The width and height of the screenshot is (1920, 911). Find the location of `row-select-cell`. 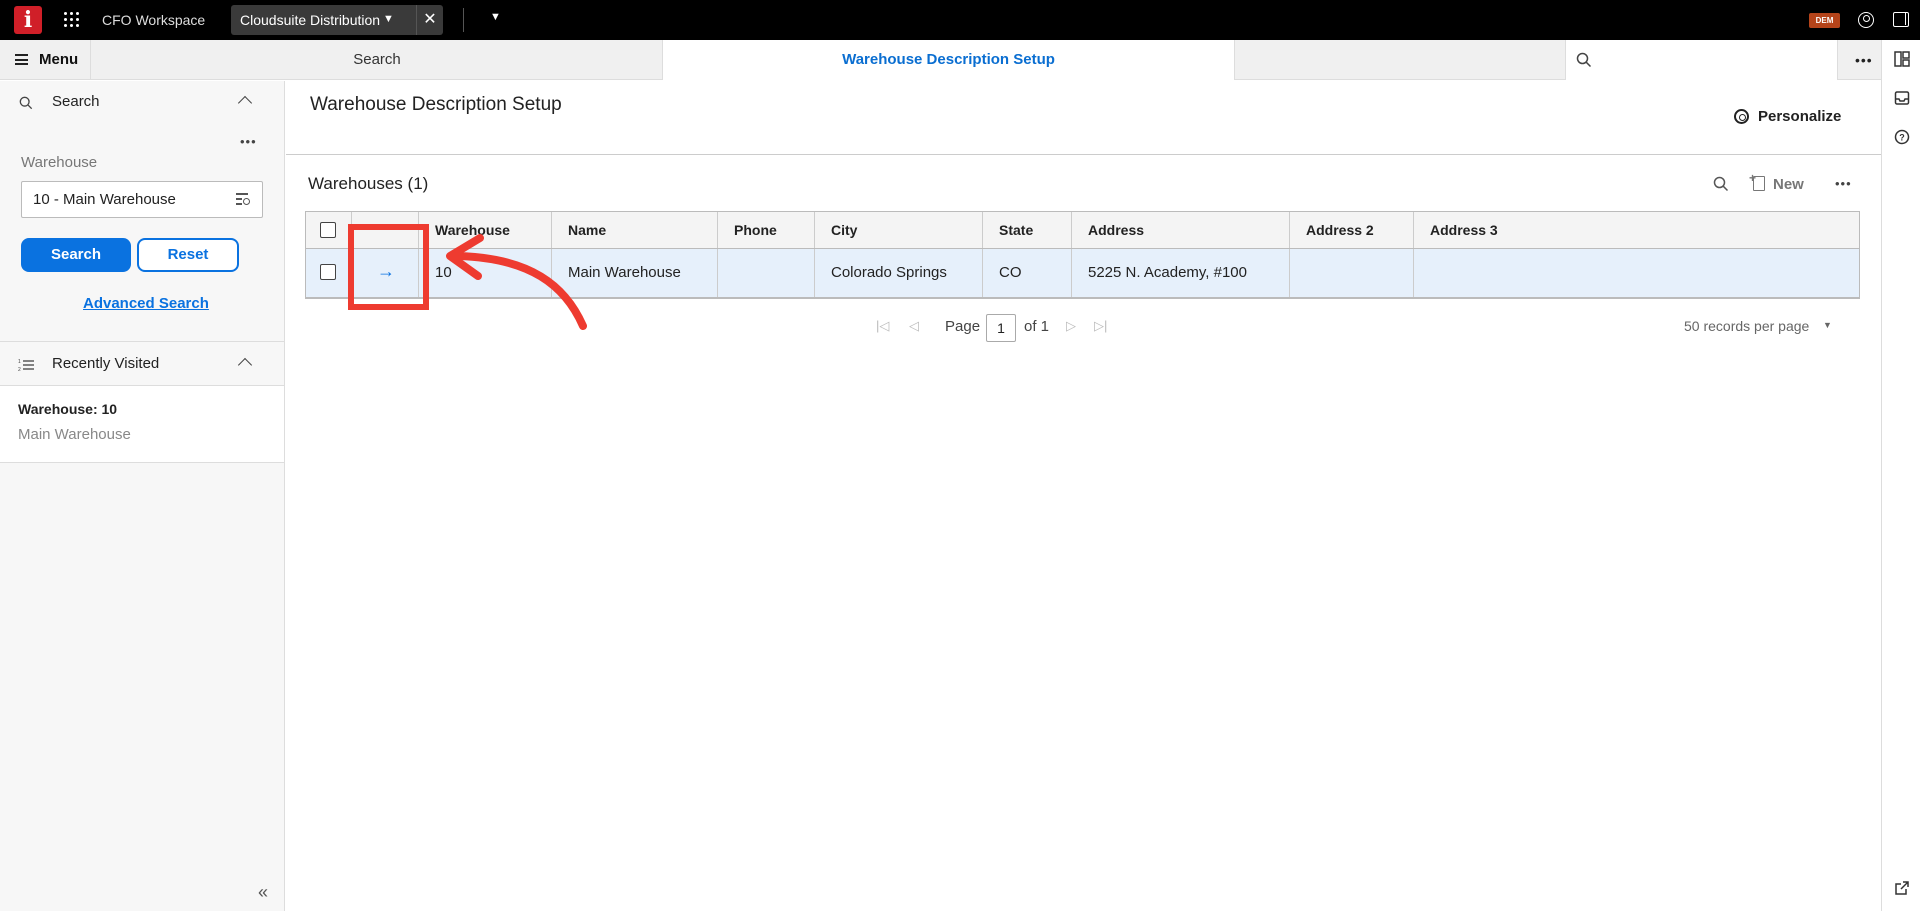

row-select-cell is located at coordinates (329, 273).